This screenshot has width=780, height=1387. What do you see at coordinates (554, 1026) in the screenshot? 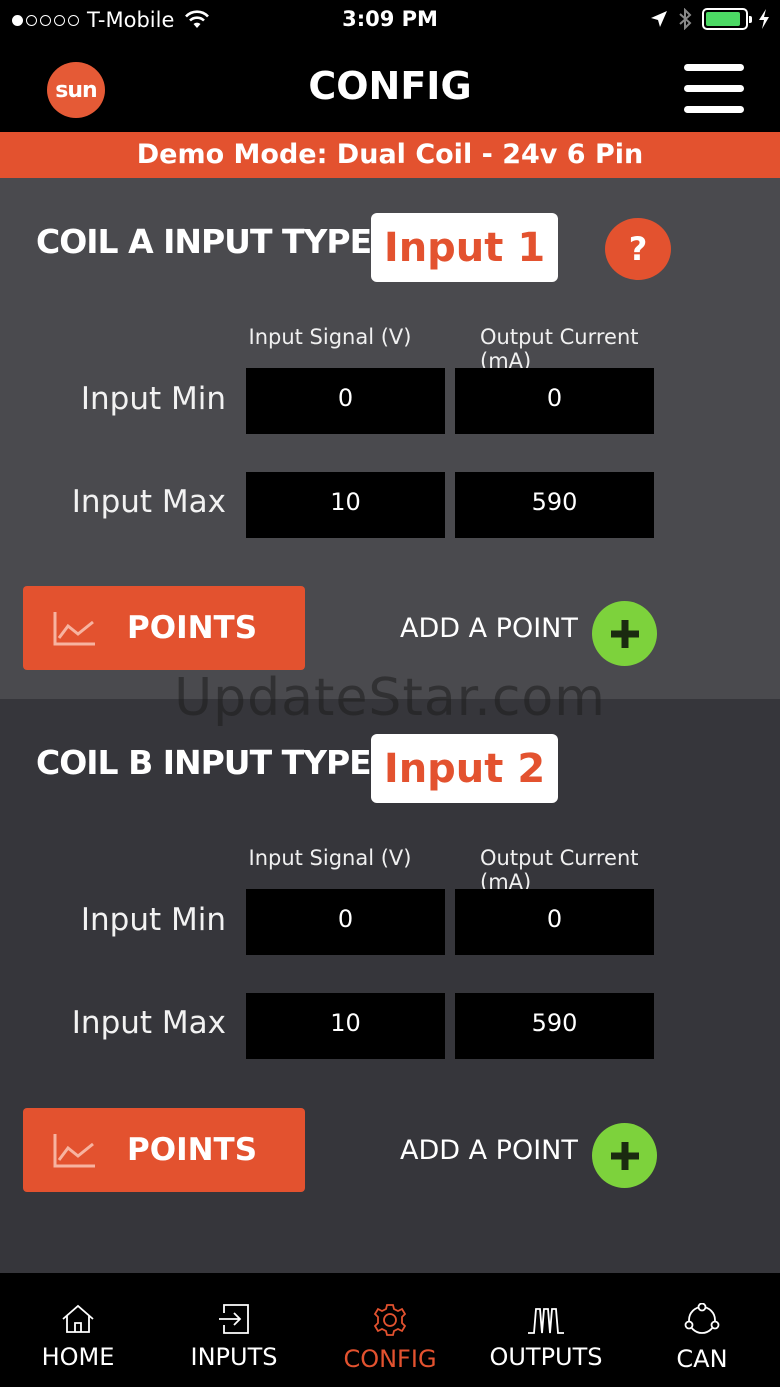
I see `coil-b-max-current-field: 590` at bounding box center [554, 1026].